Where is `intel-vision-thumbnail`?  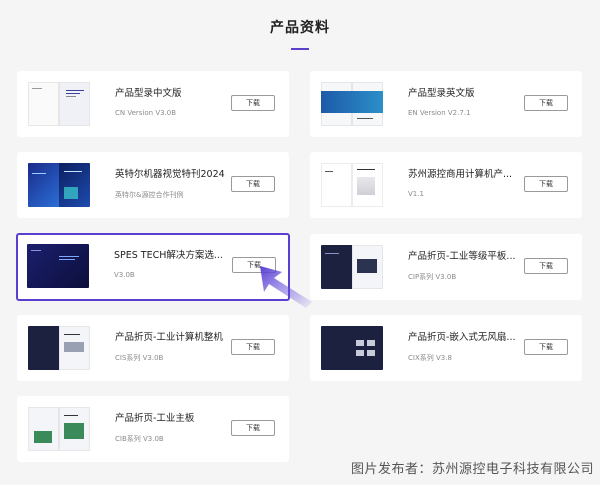
intel-vision-thumbnail is located at coordinates (59, 185).